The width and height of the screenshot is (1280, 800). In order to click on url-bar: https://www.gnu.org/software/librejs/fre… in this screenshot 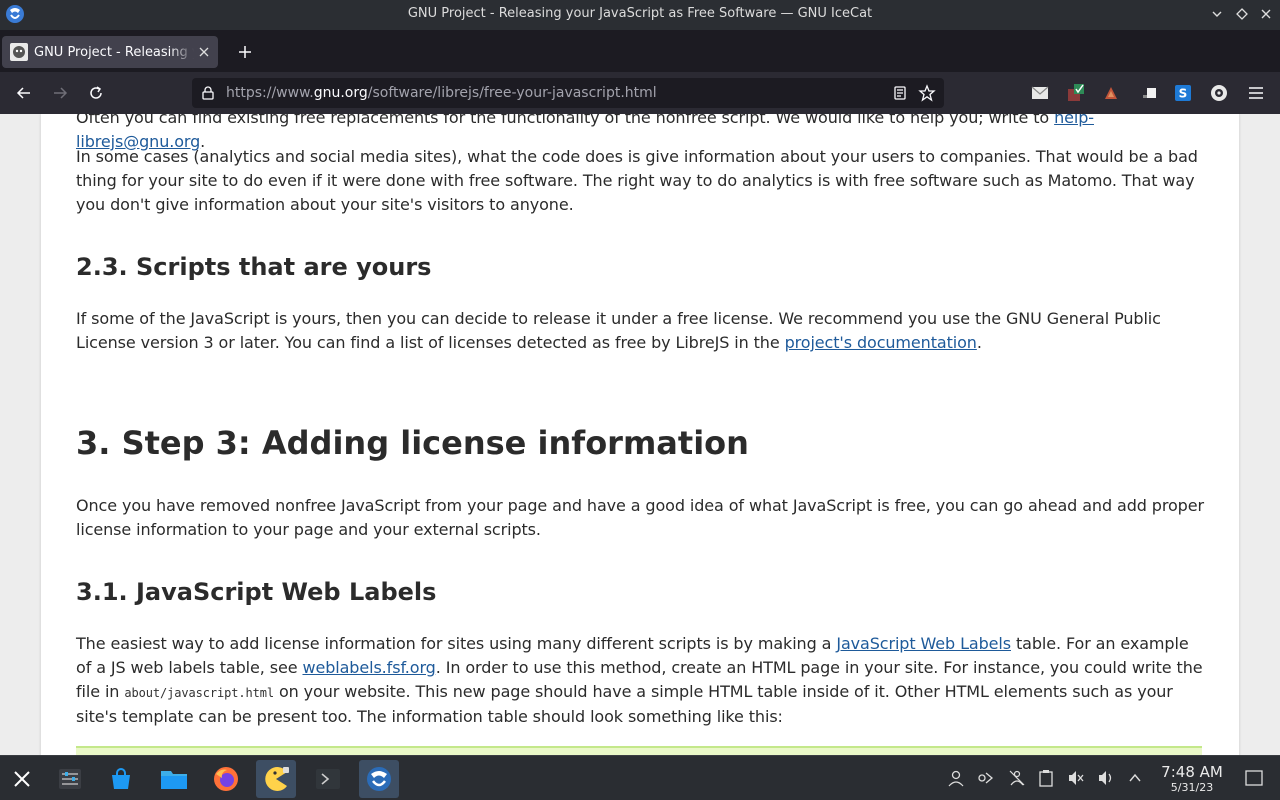, I will do `click(568, 93)`.